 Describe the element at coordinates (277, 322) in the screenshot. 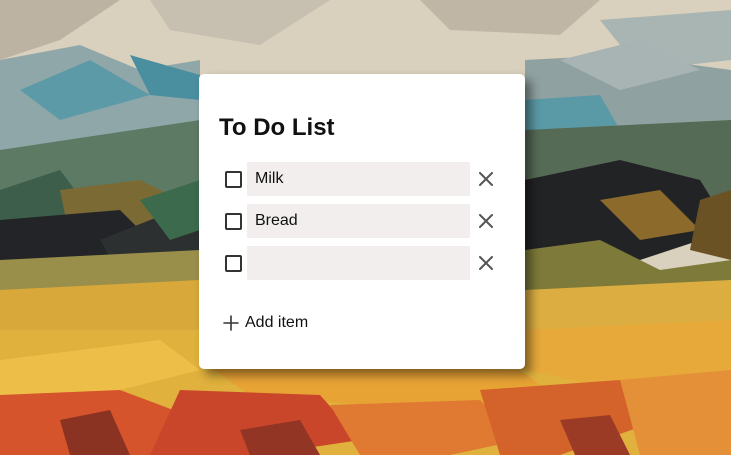

I see `add-item-label: Add item` at that location.